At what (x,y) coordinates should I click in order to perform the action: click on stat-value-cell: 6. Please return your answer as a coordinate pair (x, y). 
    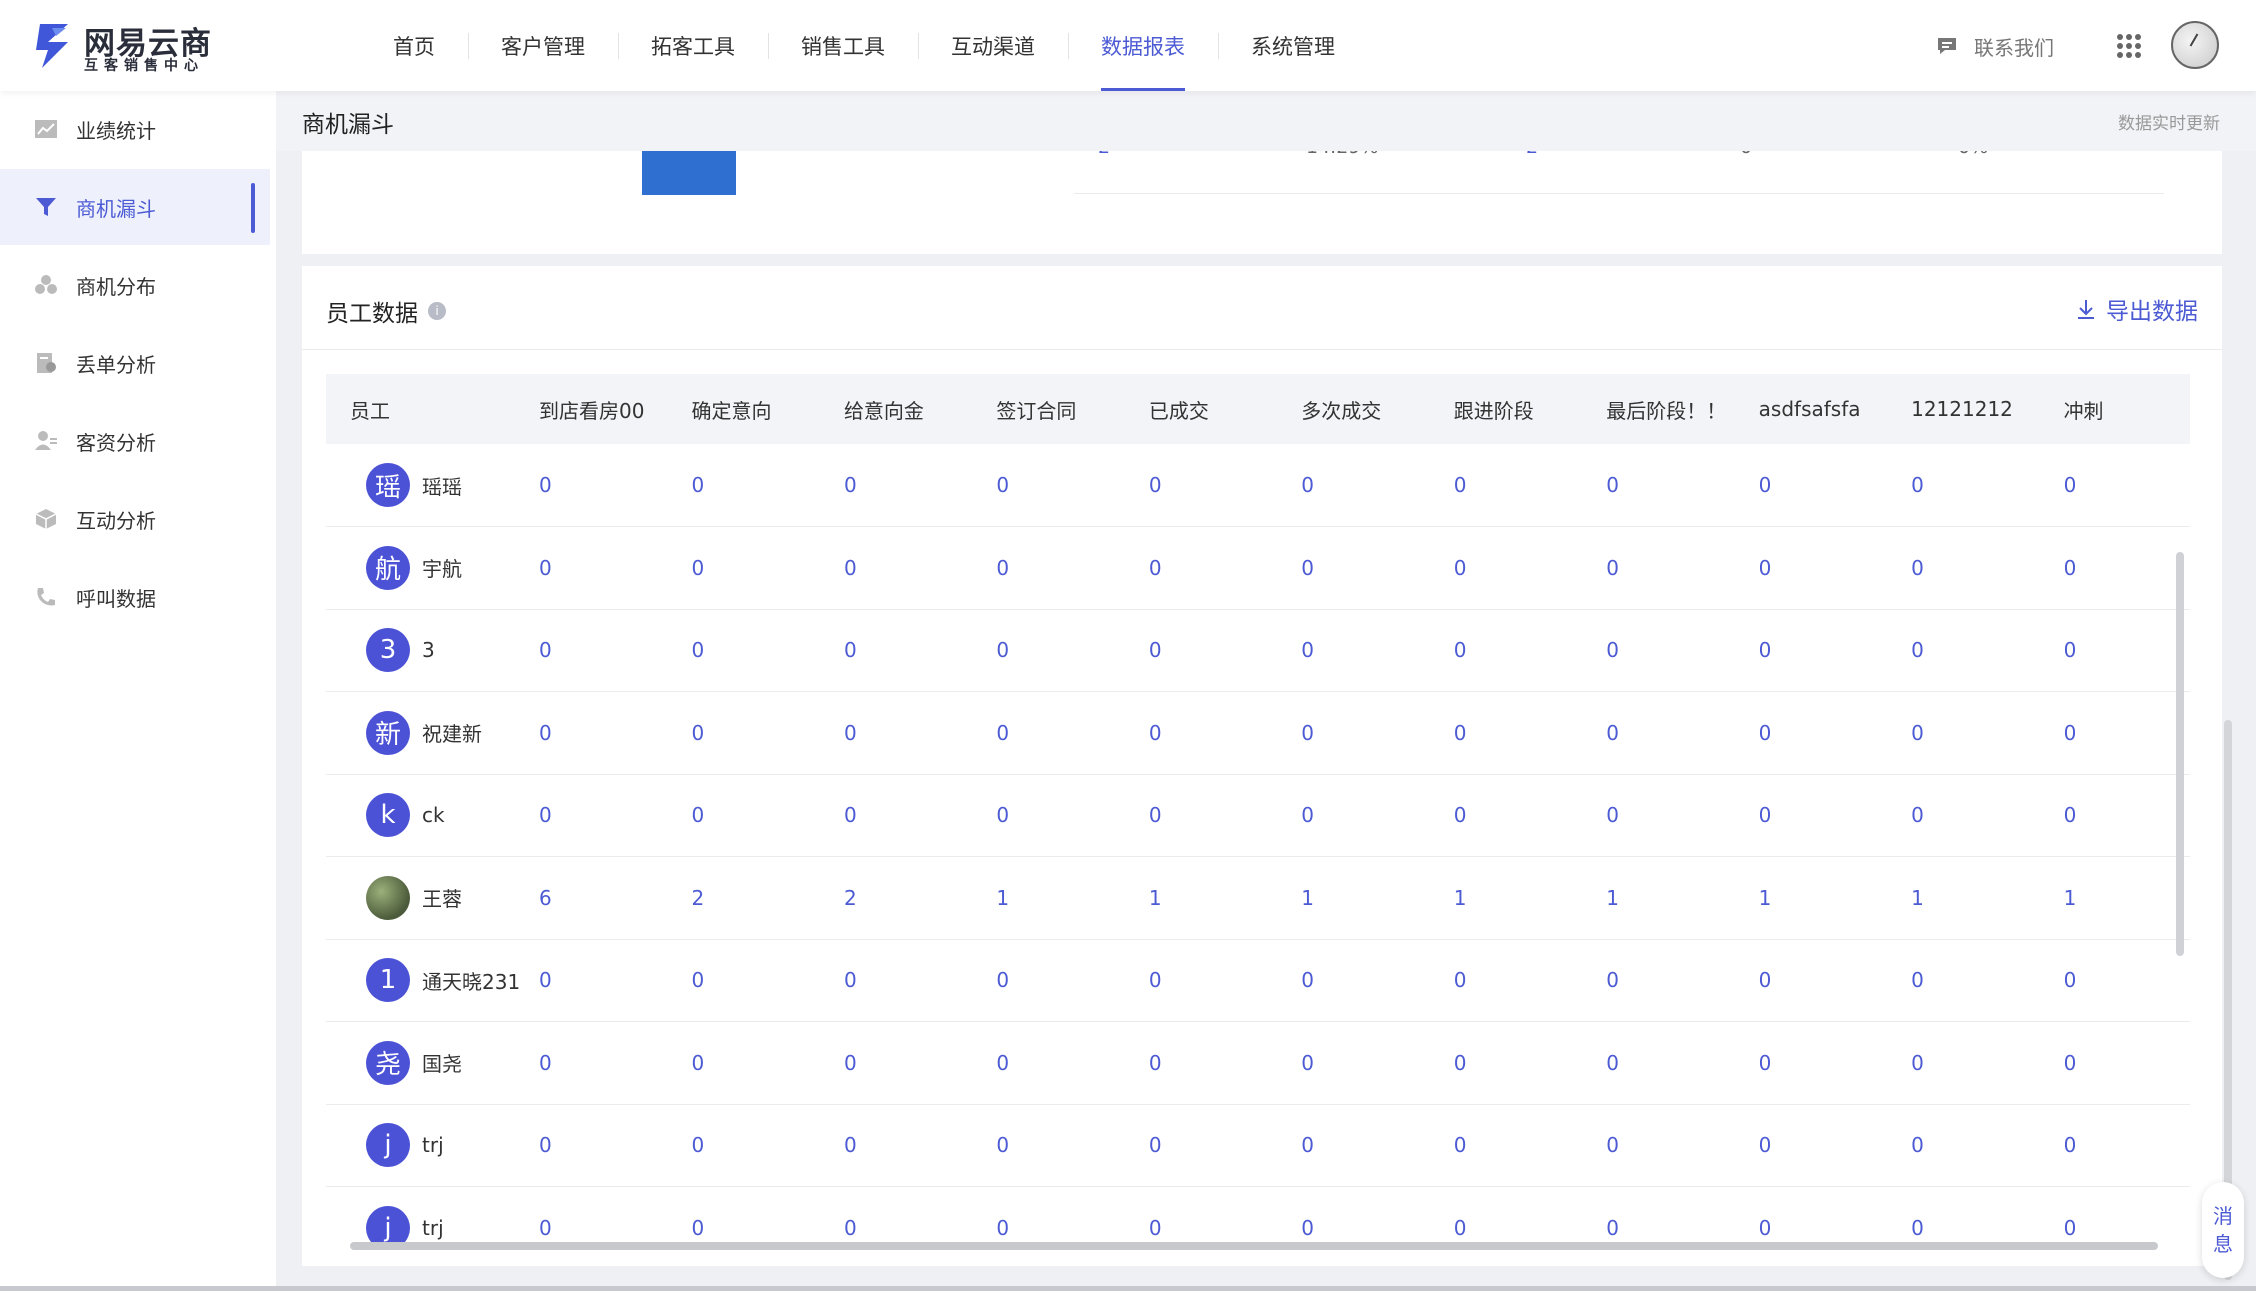
    Looking at the image, I should click on (591, 898).